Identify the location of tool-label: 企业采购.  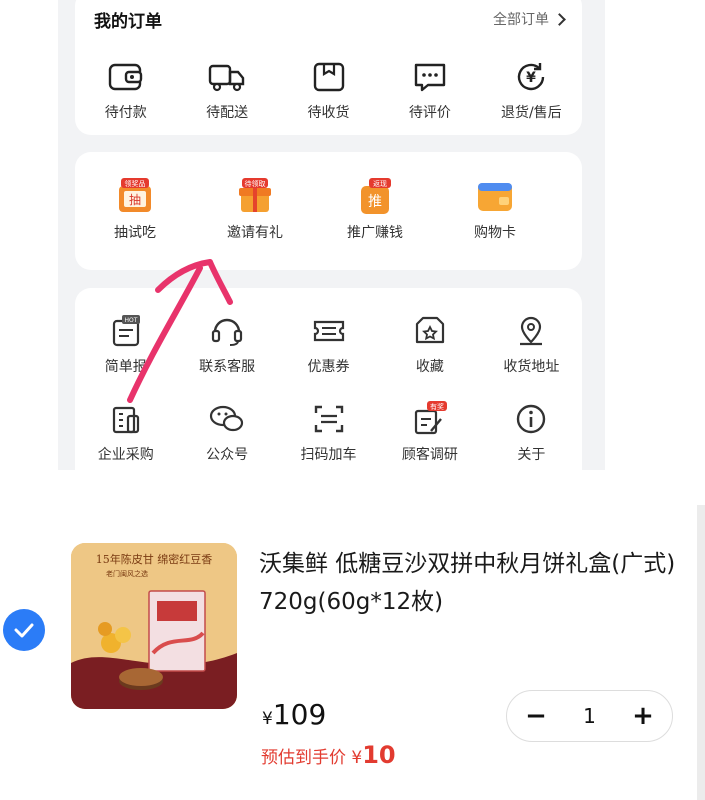
(125, 455).